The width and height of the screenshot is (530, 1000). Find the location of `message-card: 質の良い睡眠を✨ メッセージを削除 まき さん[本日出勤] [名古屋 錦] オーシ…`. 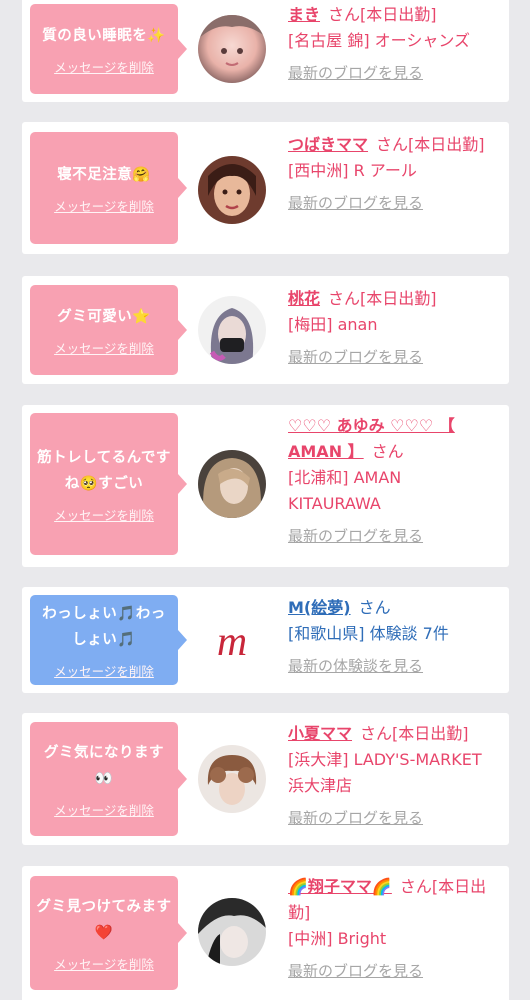

message-card: 質の良い睡眠を✨ メッセージを削除 まき さん[本日出勤] [名古屋 錦] オーシ… is located at coordinates (265, 51).